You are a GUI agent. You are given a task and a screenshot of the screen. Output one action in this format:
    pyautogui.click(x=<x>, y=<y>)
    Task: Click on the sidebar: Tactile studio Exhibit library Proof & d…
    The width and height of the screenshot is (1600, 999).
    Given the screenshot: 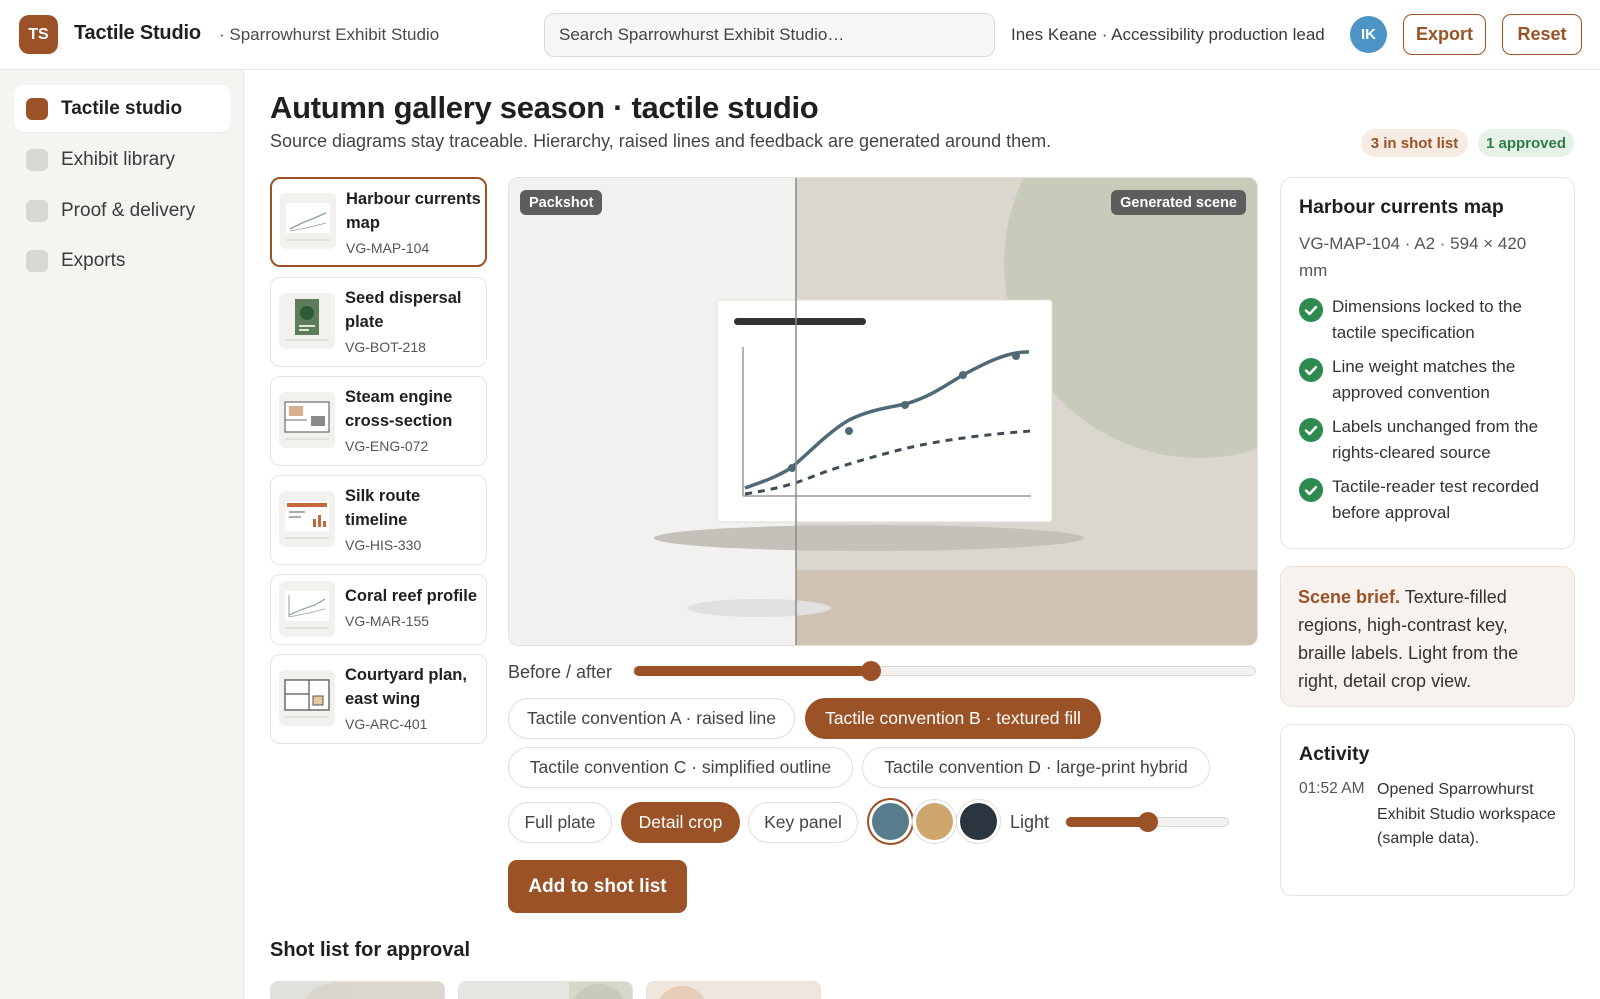 What is the action you would take?
    pyautogui.click(x=122, y=534)
    